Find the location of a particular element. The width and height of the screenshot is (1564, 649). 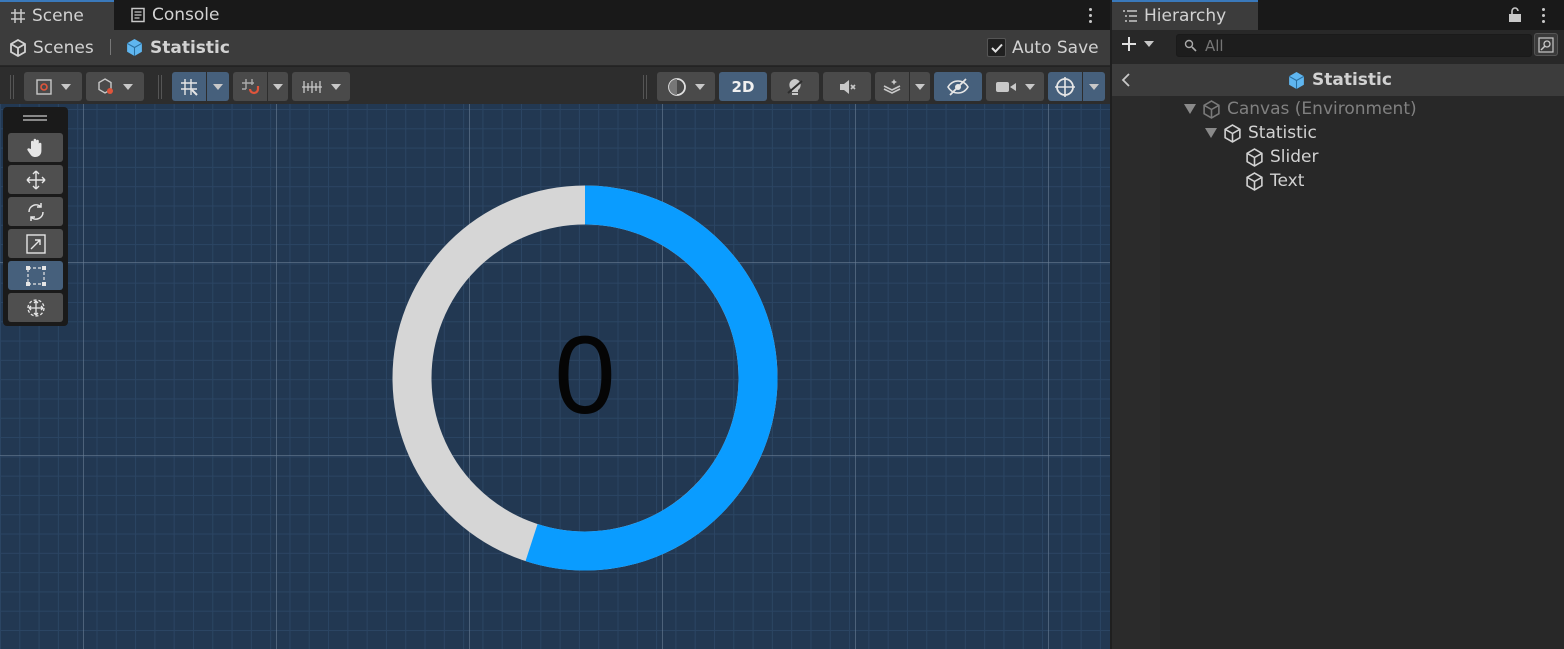

tab-hierarchy-label: Hierarchy is located at coordinates (1185, 16).